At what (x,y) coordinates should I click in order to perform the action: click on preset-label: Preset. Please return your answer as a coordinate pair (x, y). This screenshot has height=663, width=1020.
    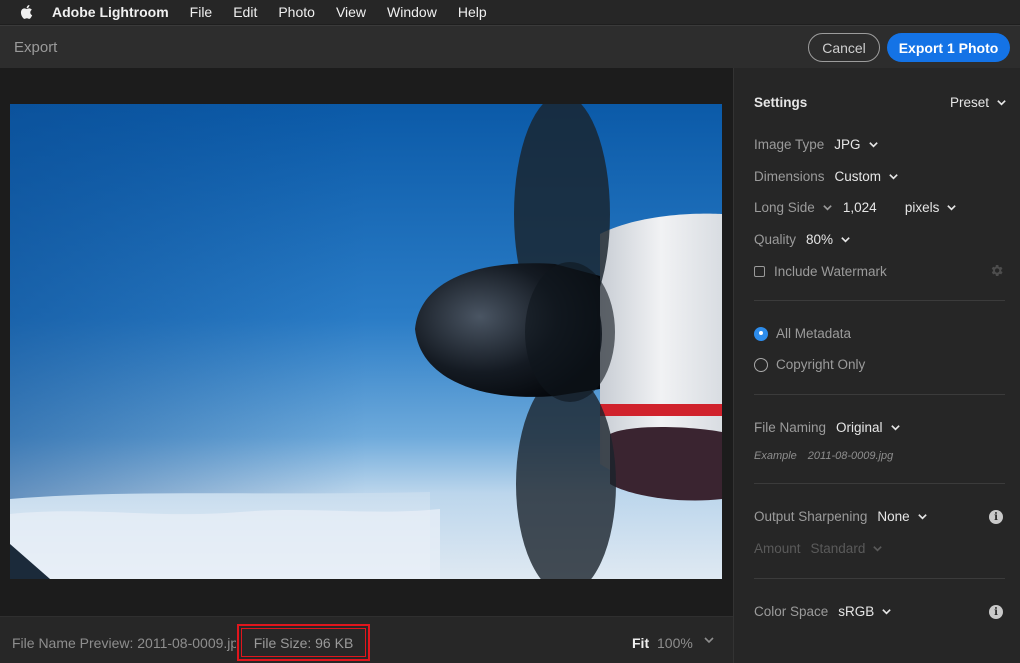
    Looking at the image, I should click on (970, 102).